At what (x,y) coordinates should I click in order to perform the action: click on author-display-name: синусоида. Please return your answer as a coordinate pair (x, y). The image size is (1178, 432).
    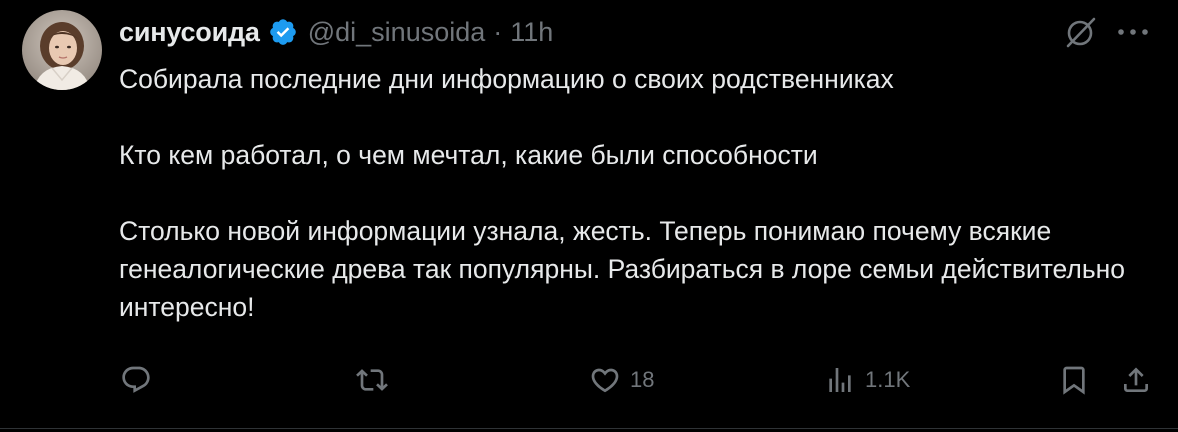
    Looking at the image, I should click on (189, 32).